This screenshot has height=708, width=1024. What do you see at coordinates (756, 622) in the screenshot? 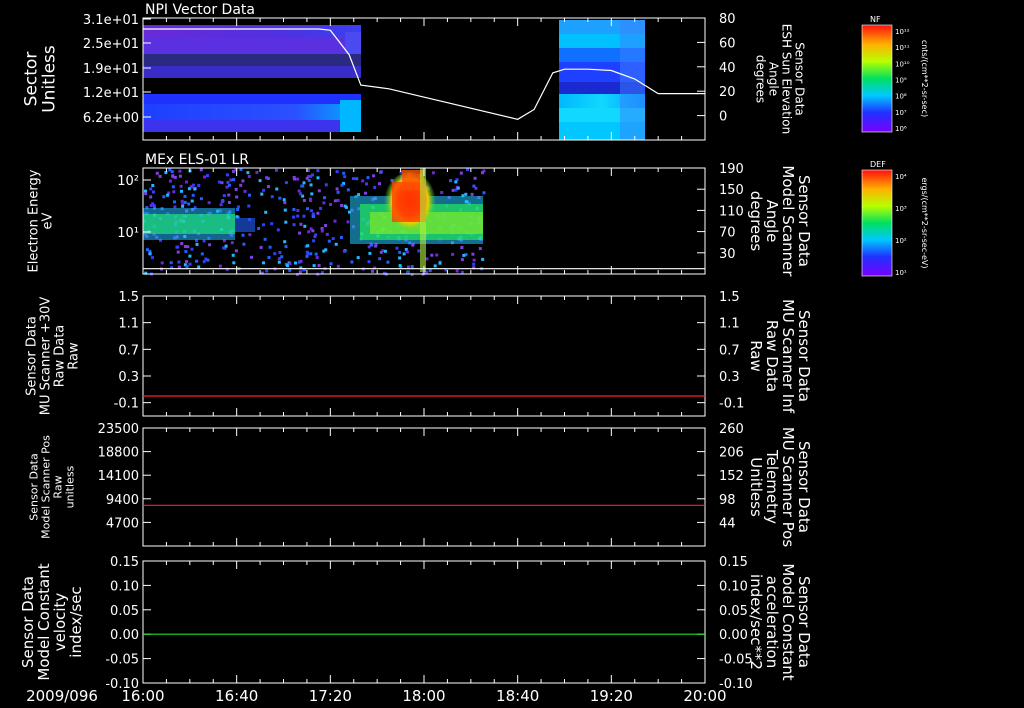
I see `axis-title-line: index/sec**2` at bounding box center [756, 622].